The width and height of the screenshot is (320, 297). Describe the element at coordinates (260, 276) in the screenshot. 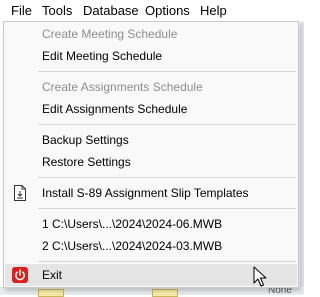

I see `mouse-pointer-icon` at that location.